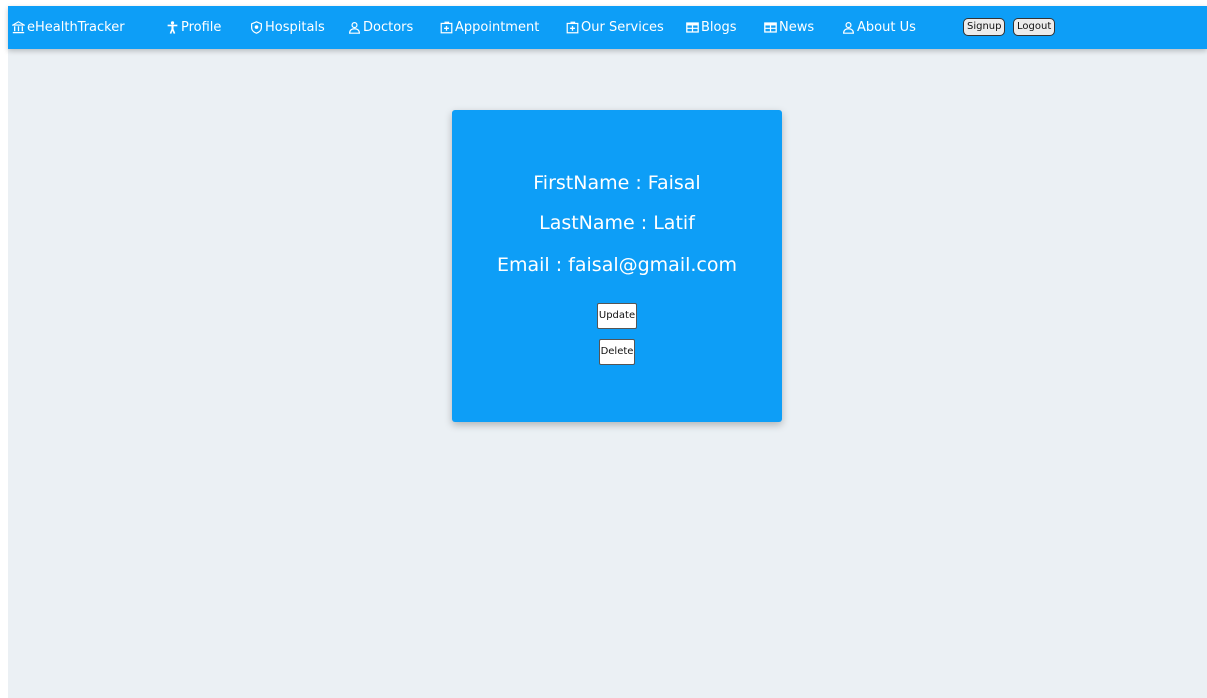  I want to click on nav-blogs-label: Blogs, so click(719, 27).